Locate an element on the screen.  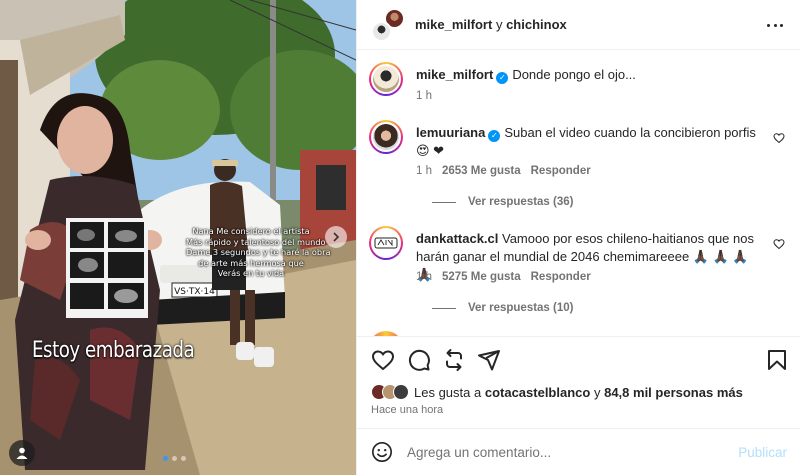
collab-avatars is located at coordinates (388, 24).